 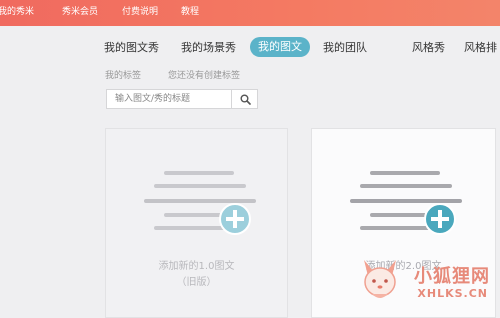 What do you see at coordinates (428, 48) in the screenshot?
I see `tab-style-show: 风格秀` at bounding box center [428, 48].